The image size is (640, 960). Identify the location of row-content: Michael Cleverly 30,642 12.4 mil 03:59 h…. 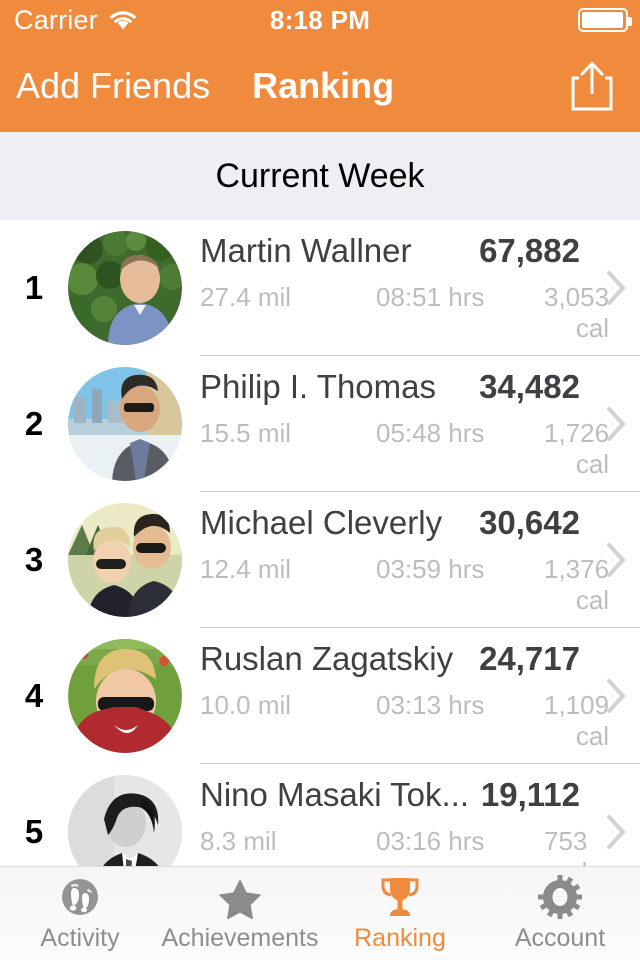
(395, 560).